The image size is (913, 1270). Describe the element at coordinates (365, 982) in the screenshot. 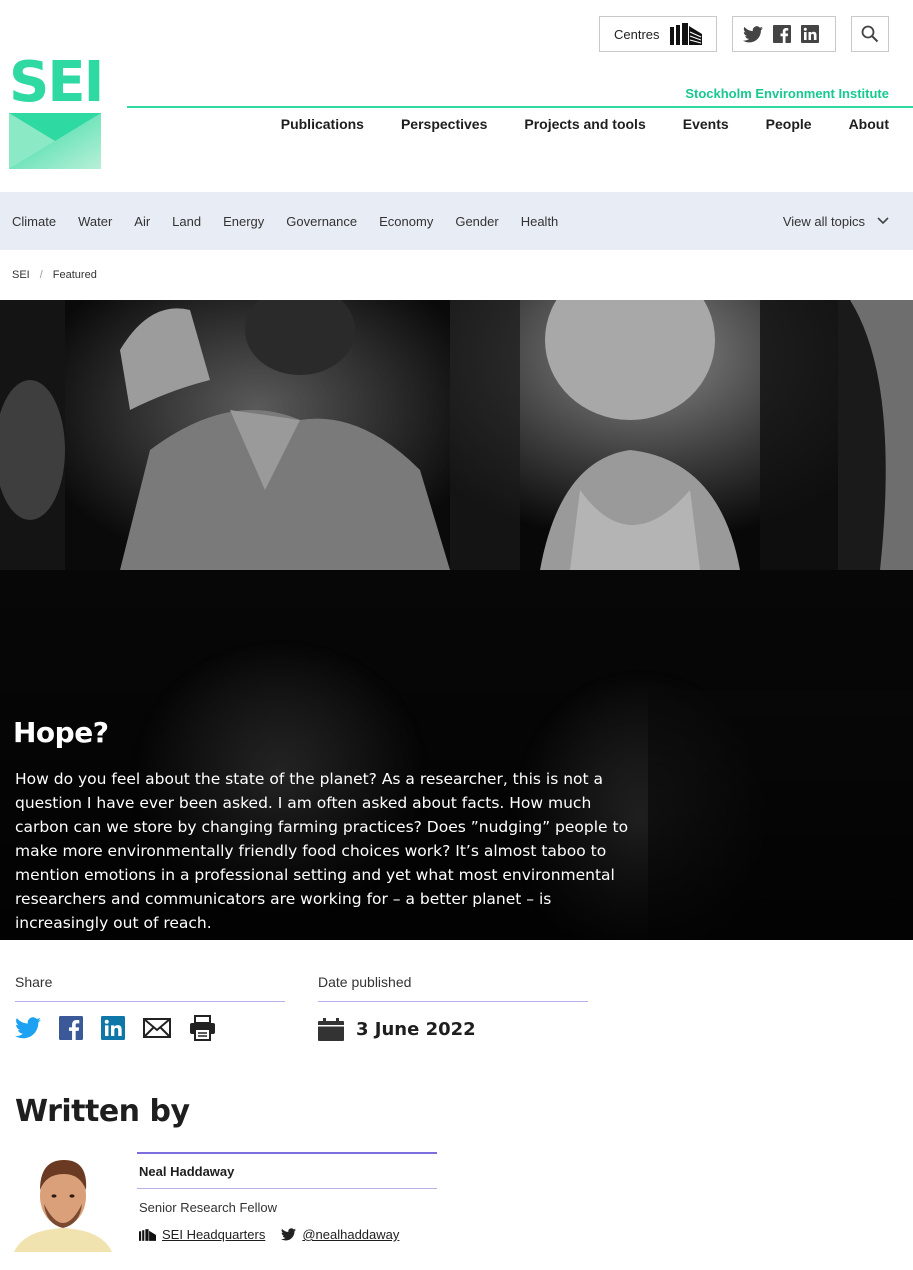

I see `date-published-label: Date published` at that location.